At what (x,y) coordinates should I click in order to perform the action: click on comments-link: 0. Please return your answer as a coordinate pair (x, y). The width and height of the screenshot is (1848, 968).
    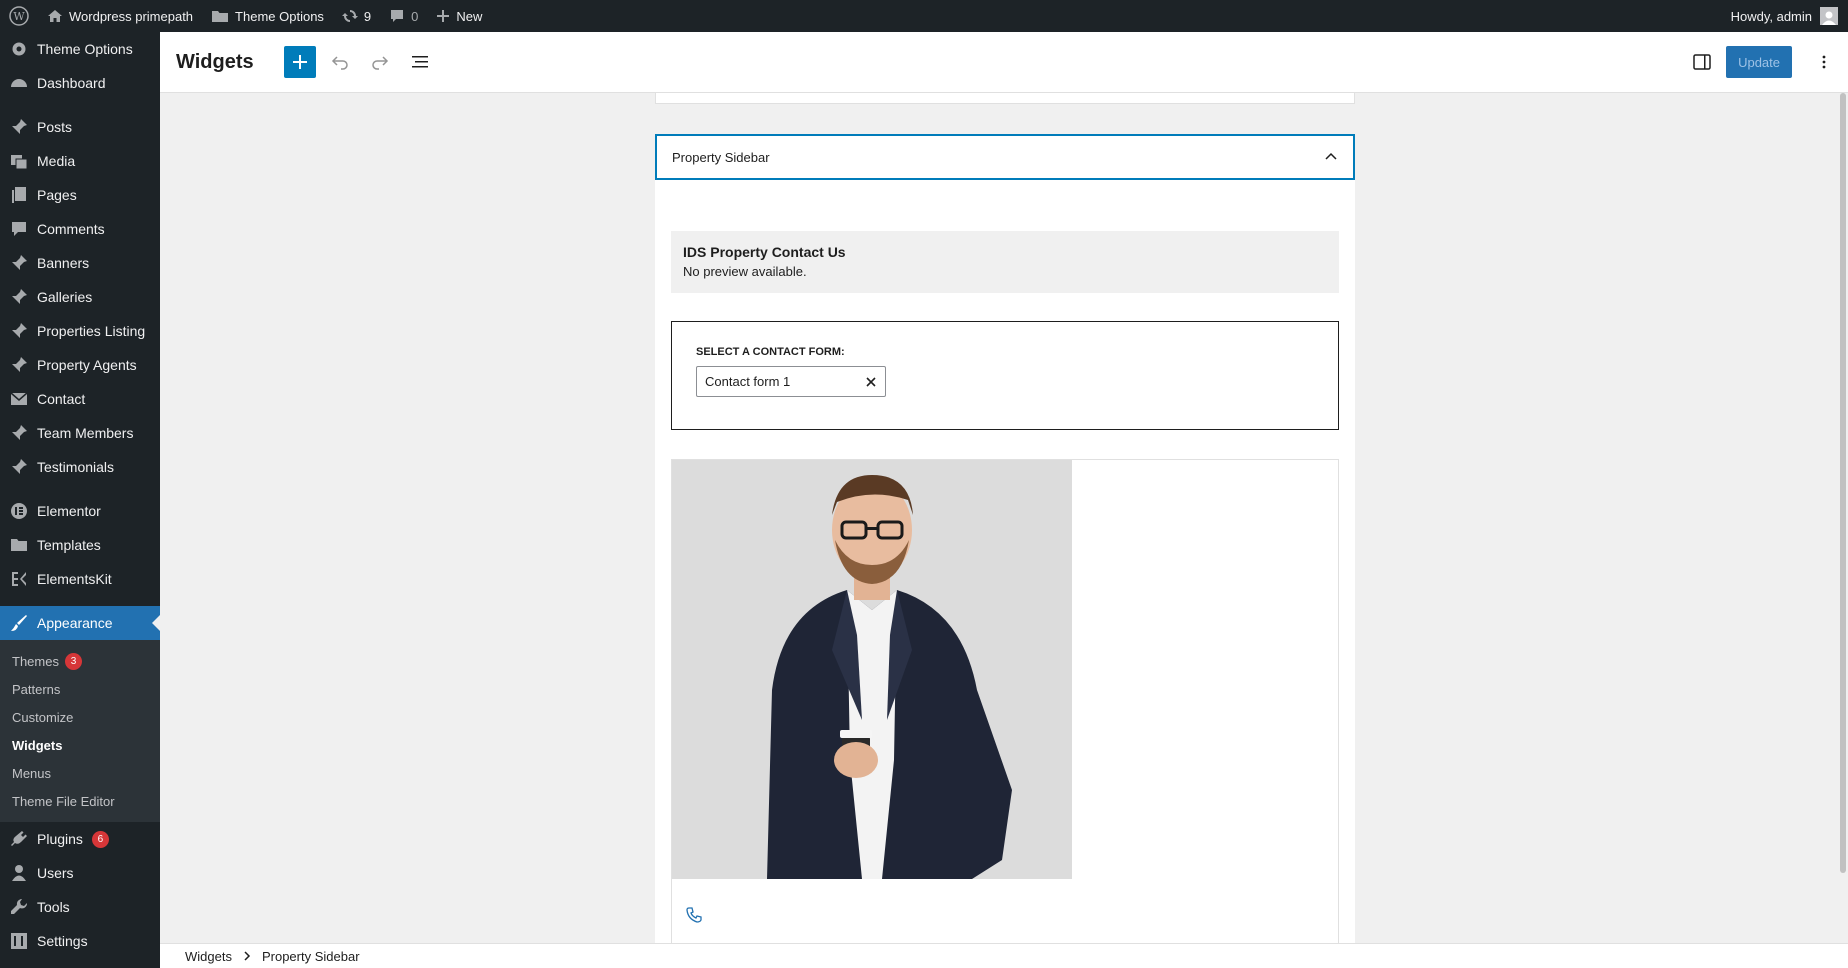
    Looking at the image, I should click on (403, 16).